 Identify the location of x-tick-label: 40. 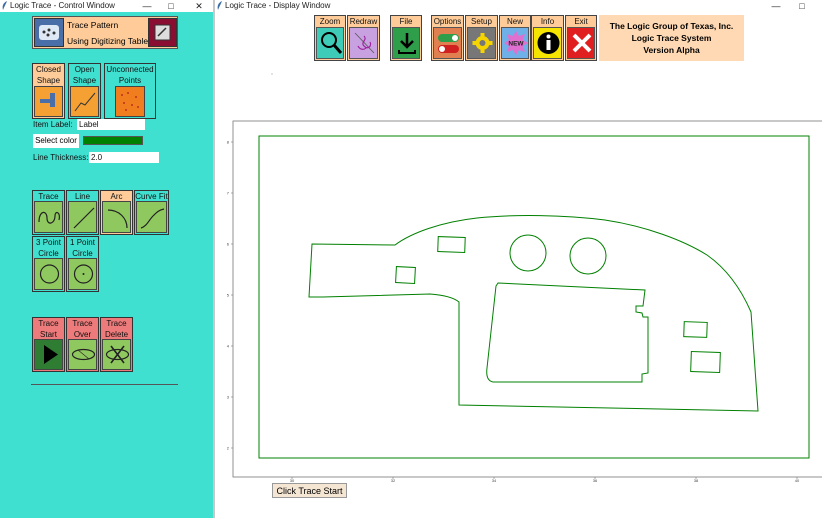
(797, 480).